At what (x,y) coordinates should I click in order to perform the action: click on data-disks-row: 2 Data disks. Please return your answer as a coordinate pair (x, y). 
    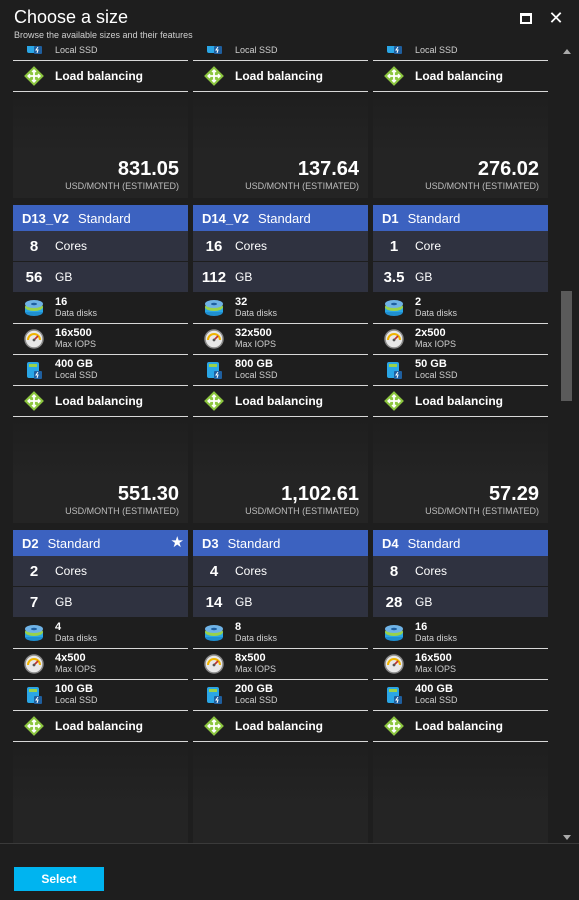
    Looking at the image, I should click on (460, 308).